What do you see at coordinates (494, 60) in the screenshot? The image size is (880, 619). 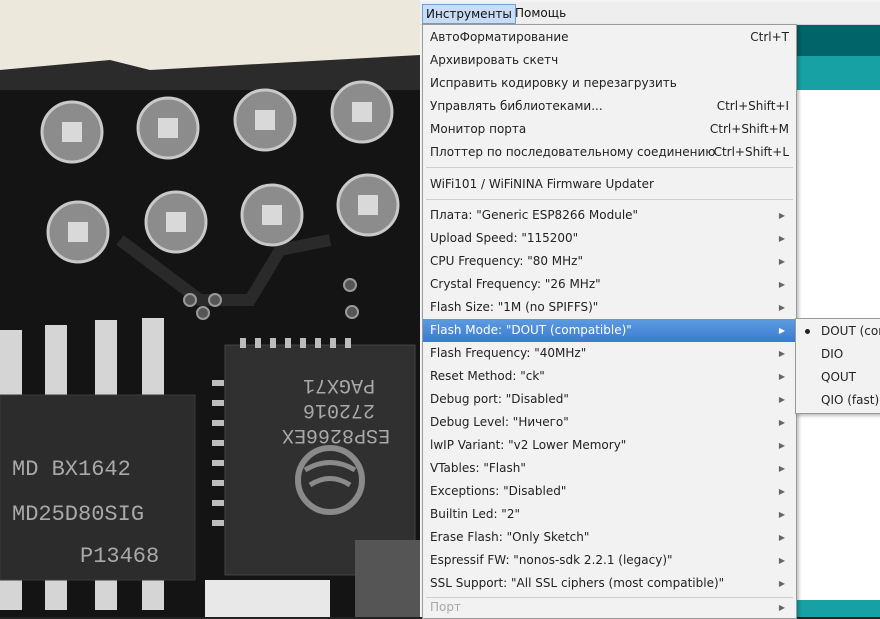 I see `menu-item-label: Архивировать скетч` at bounding box center [494, 60].